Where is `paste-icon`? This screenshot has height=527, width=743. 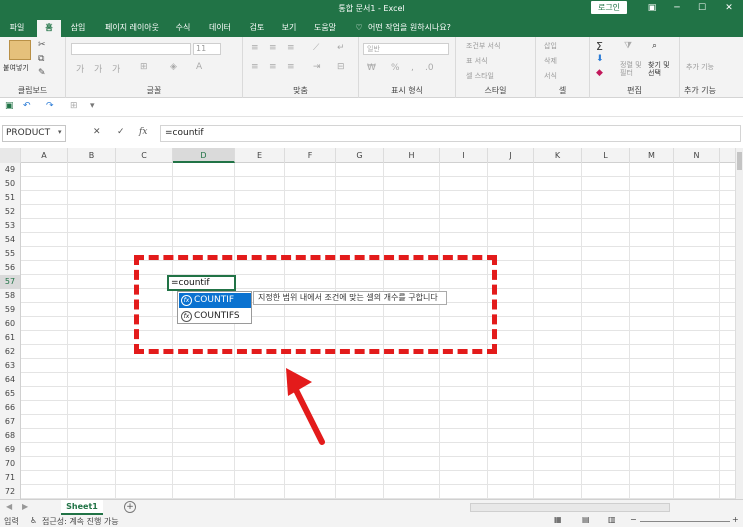
paste-icon is located at coordinates (20, 50).